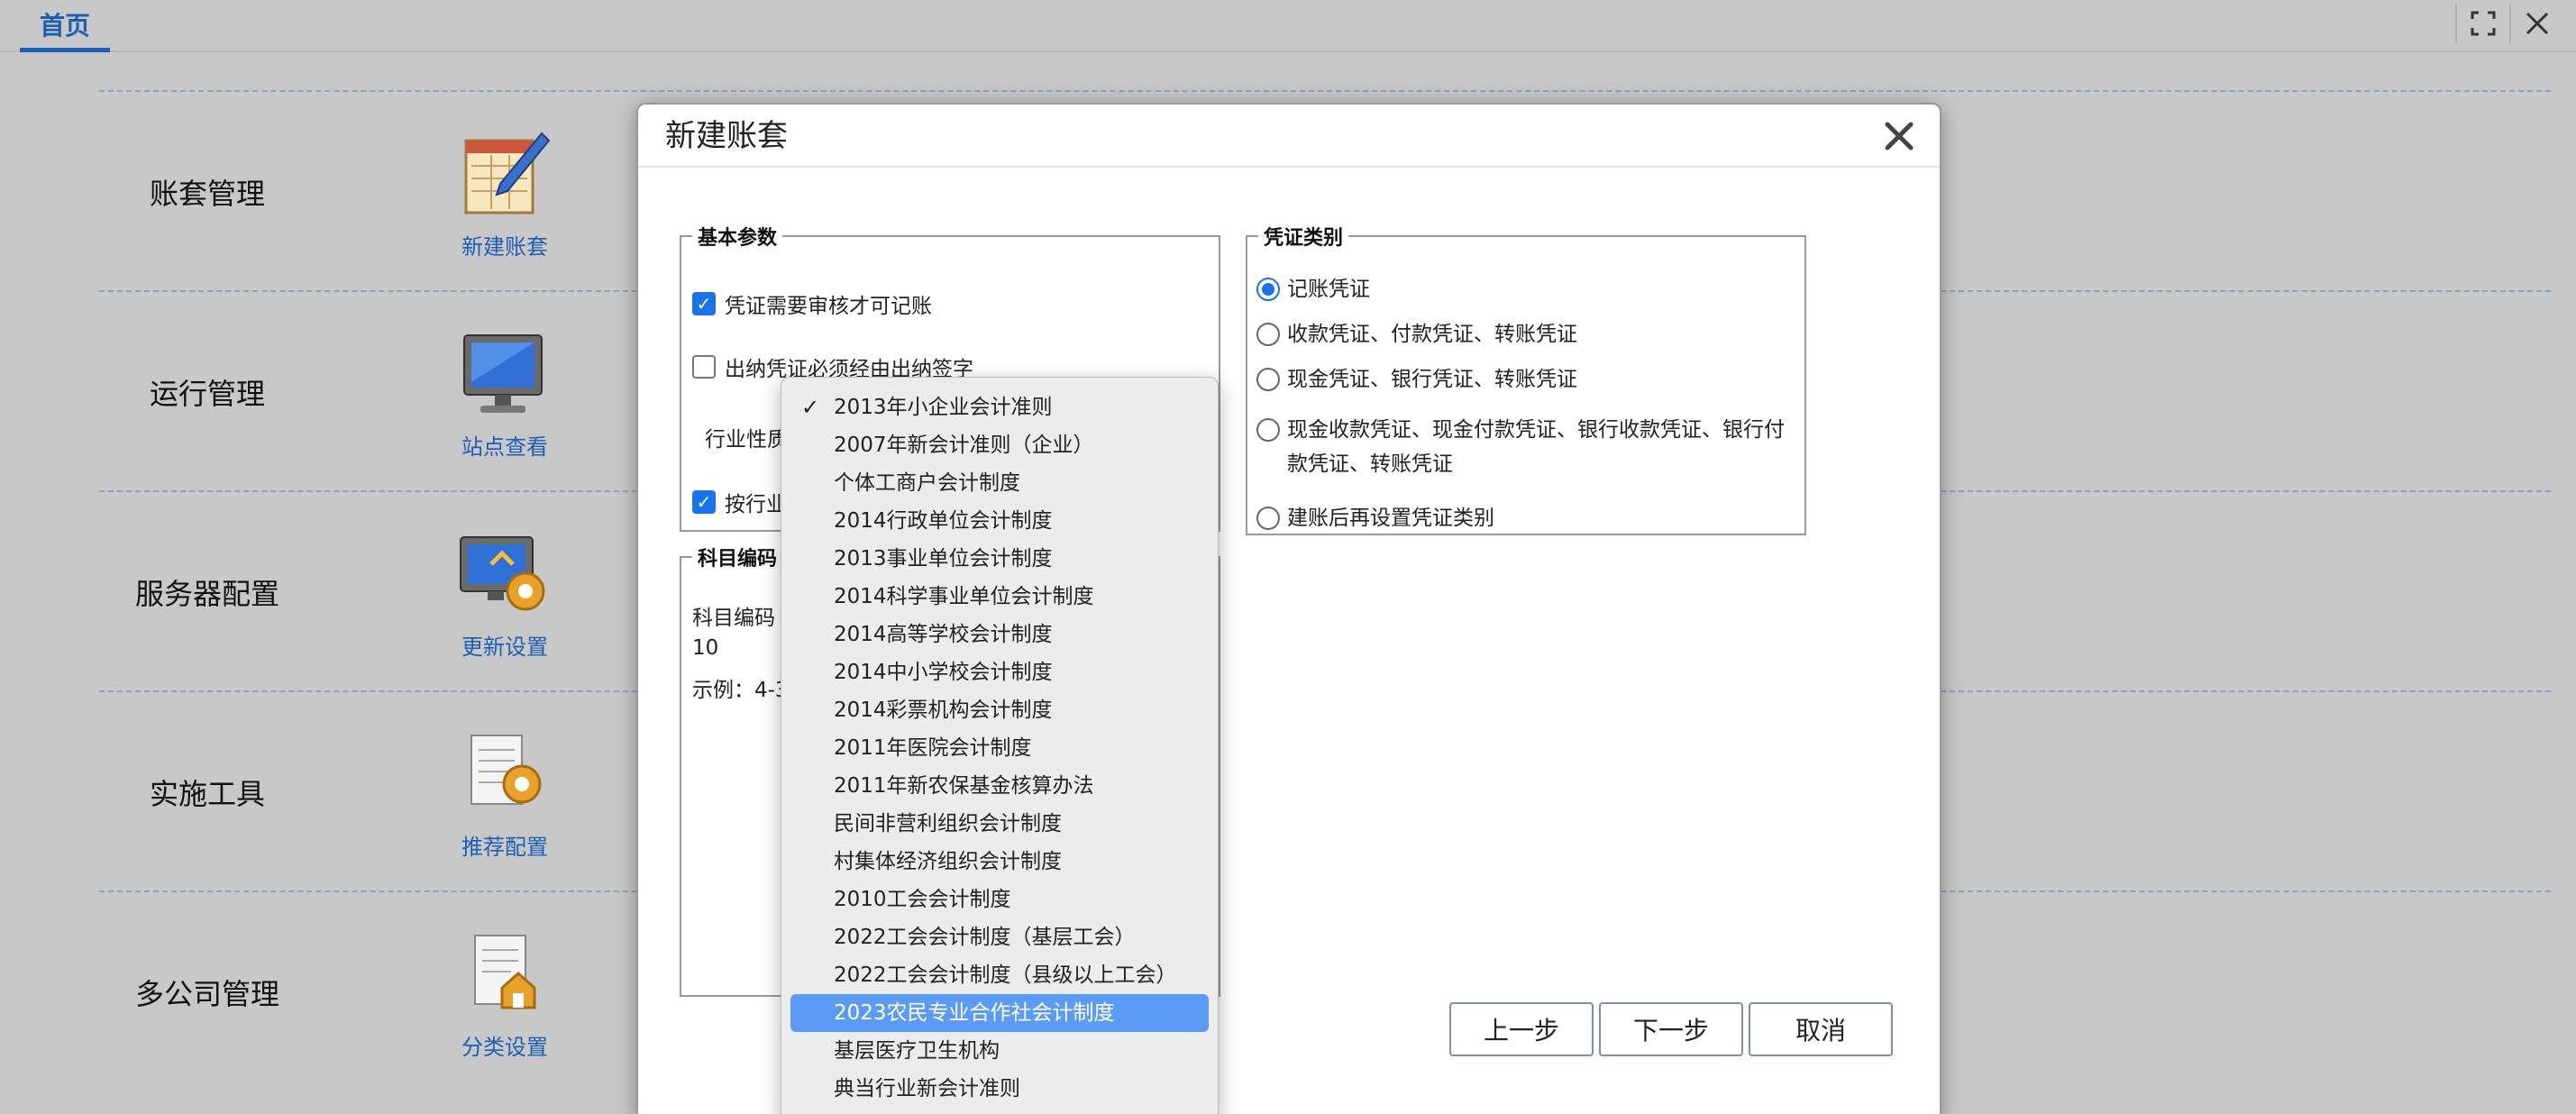 The height and width of the screenshot is (1114, 2576). I want to click on close-tab-icon, so click(2536, 23).